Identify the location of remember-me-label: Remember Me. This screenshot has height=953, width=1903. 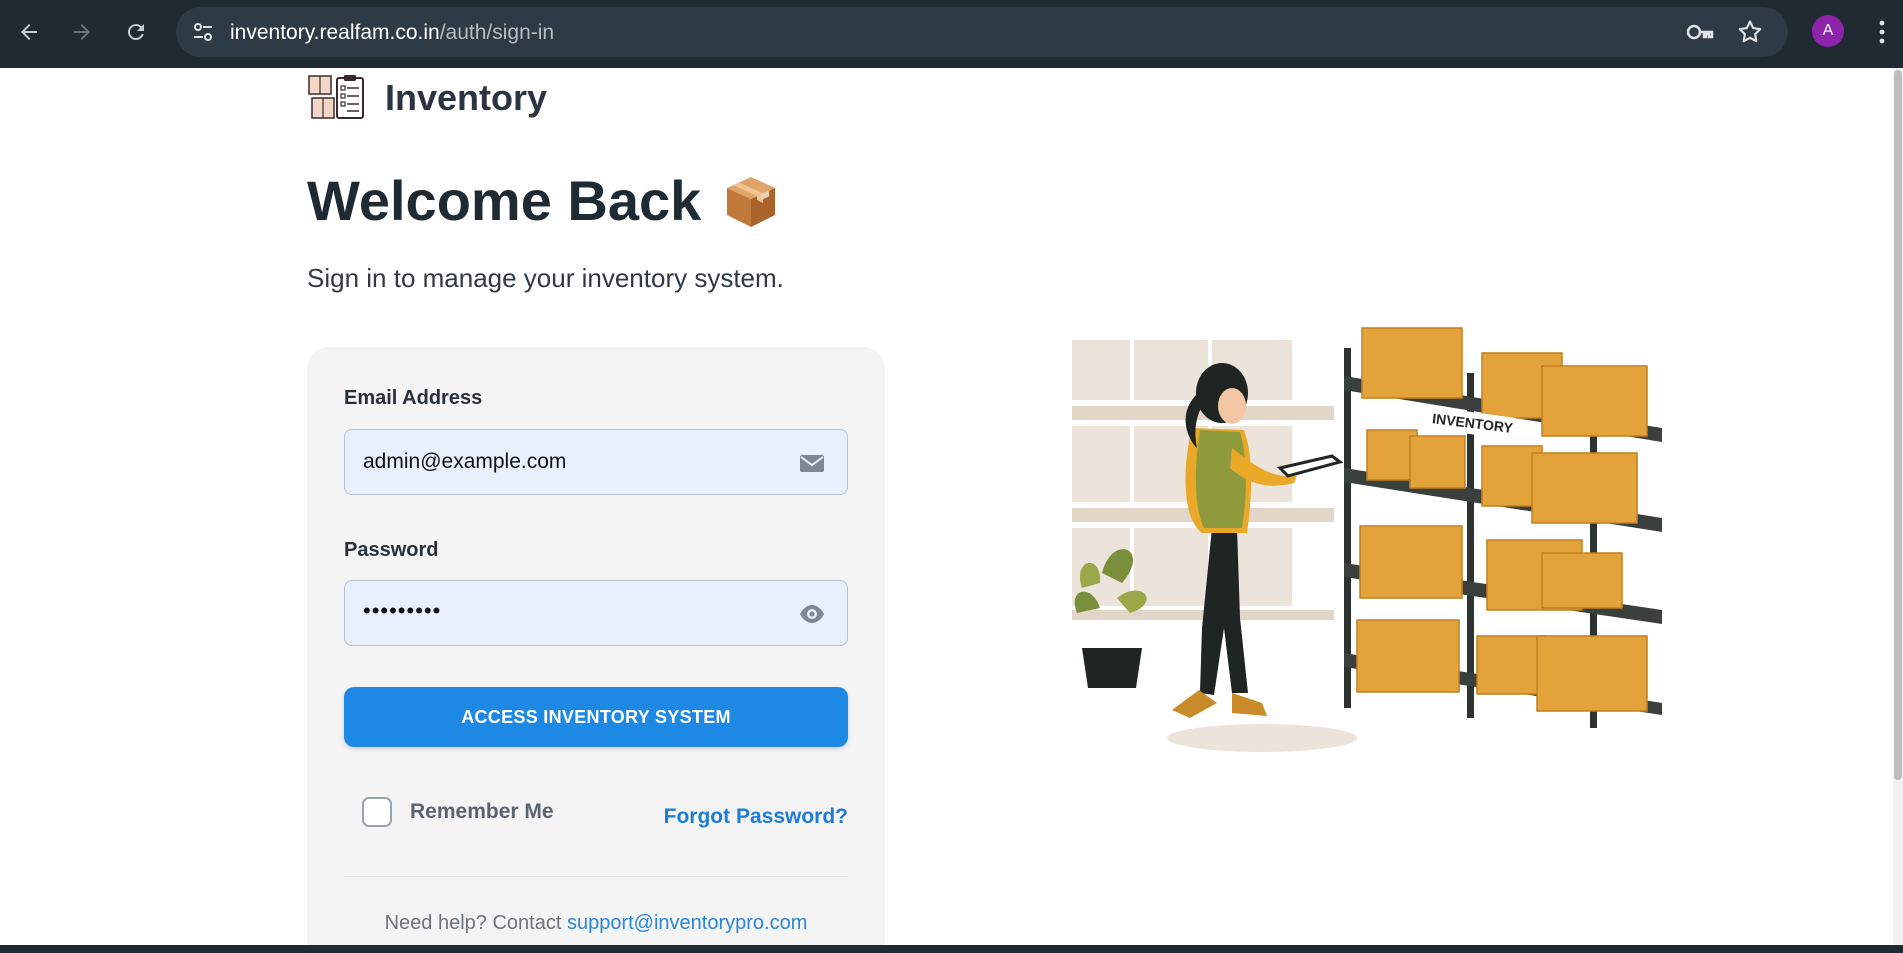
(482, 812).